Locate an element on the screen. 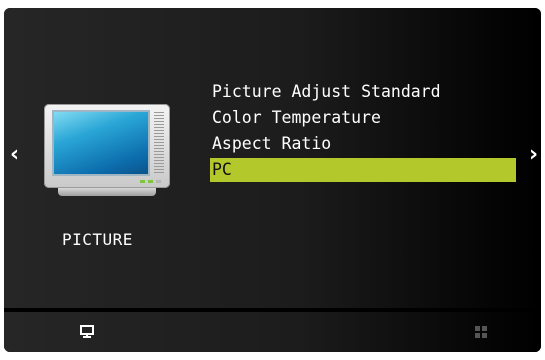 The height and width of the screenshot is (360, 545). grid-icon is located at coordinates (481, 333).